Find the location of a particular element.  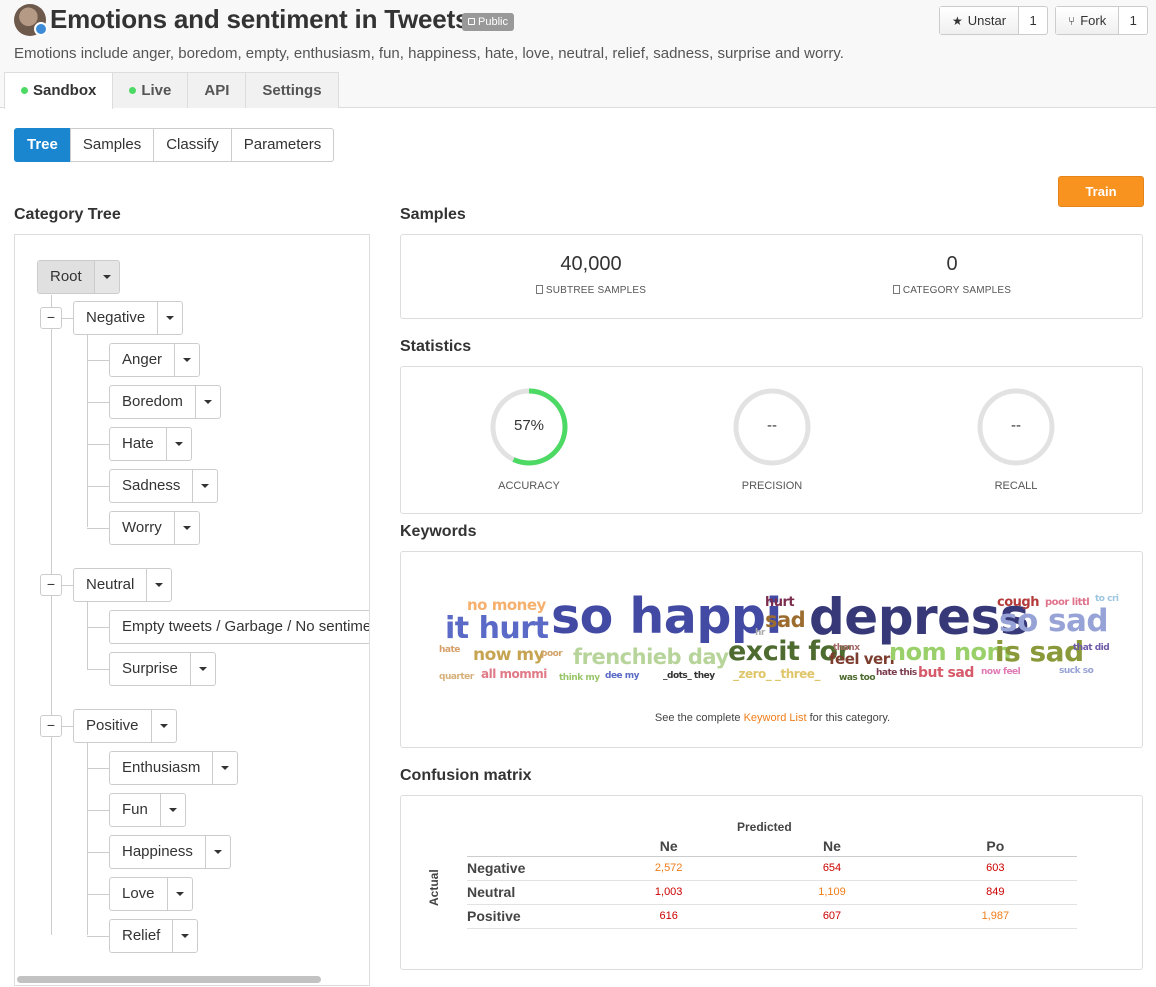

tree-node-relief: Relief is located at coordinates (154, 936).